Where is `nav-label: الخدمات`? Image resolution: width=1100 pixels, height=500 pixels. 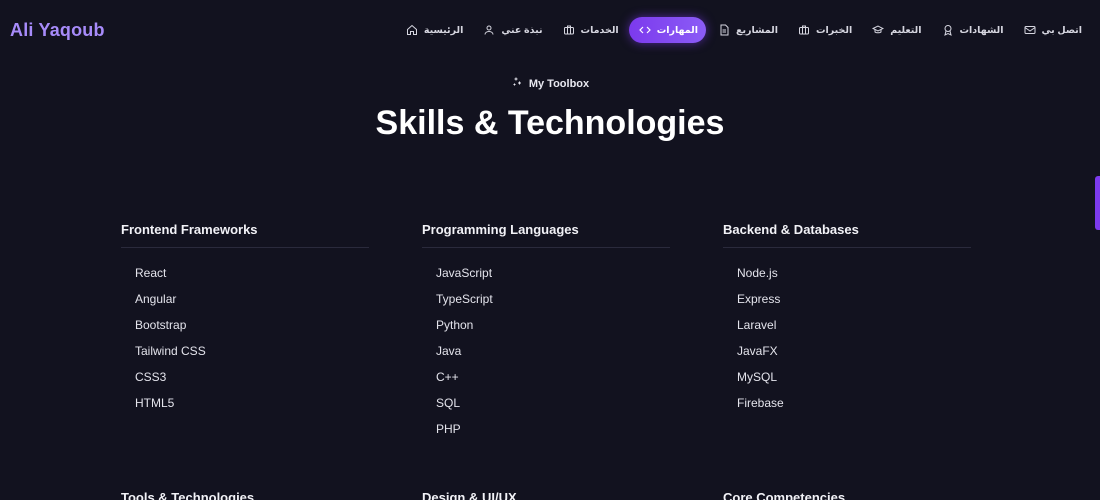
nav-label: الخدمات is located at coordinates (599, 30).